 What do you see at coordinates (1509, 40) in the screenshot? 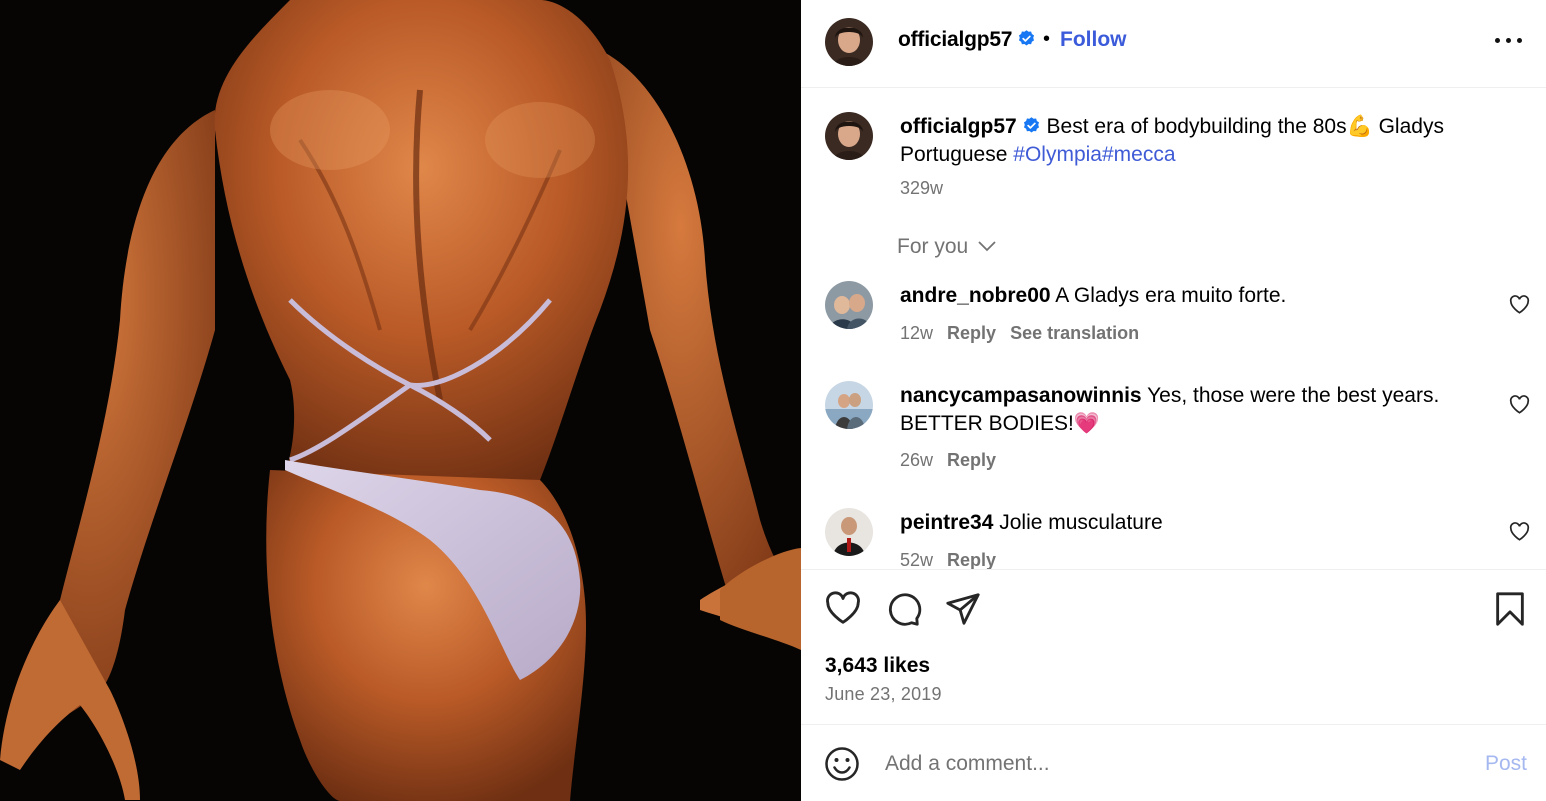
I see `more-options-icon` at bounding box center [1509, 40].